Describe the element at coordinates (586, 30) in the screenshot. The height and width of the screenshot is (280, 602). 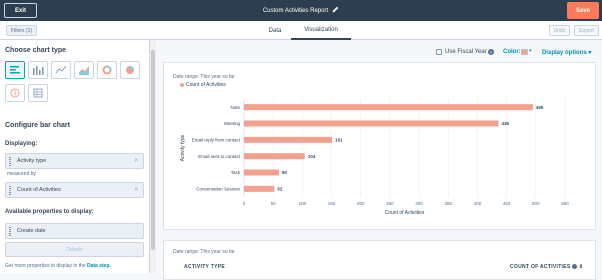
I see `export-button: Export` at that location.